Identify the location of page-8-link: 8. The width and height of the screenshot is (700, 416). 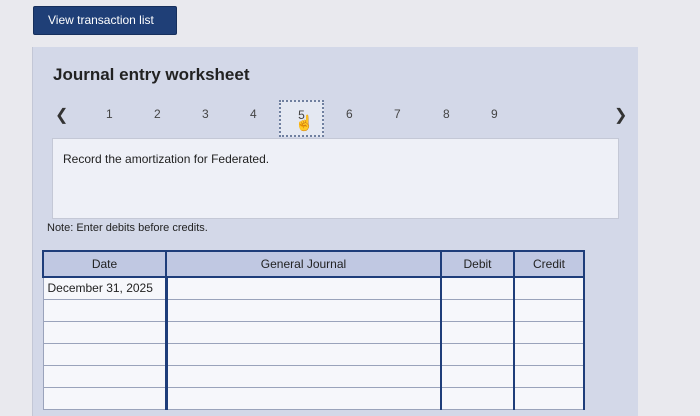
(446, 114).